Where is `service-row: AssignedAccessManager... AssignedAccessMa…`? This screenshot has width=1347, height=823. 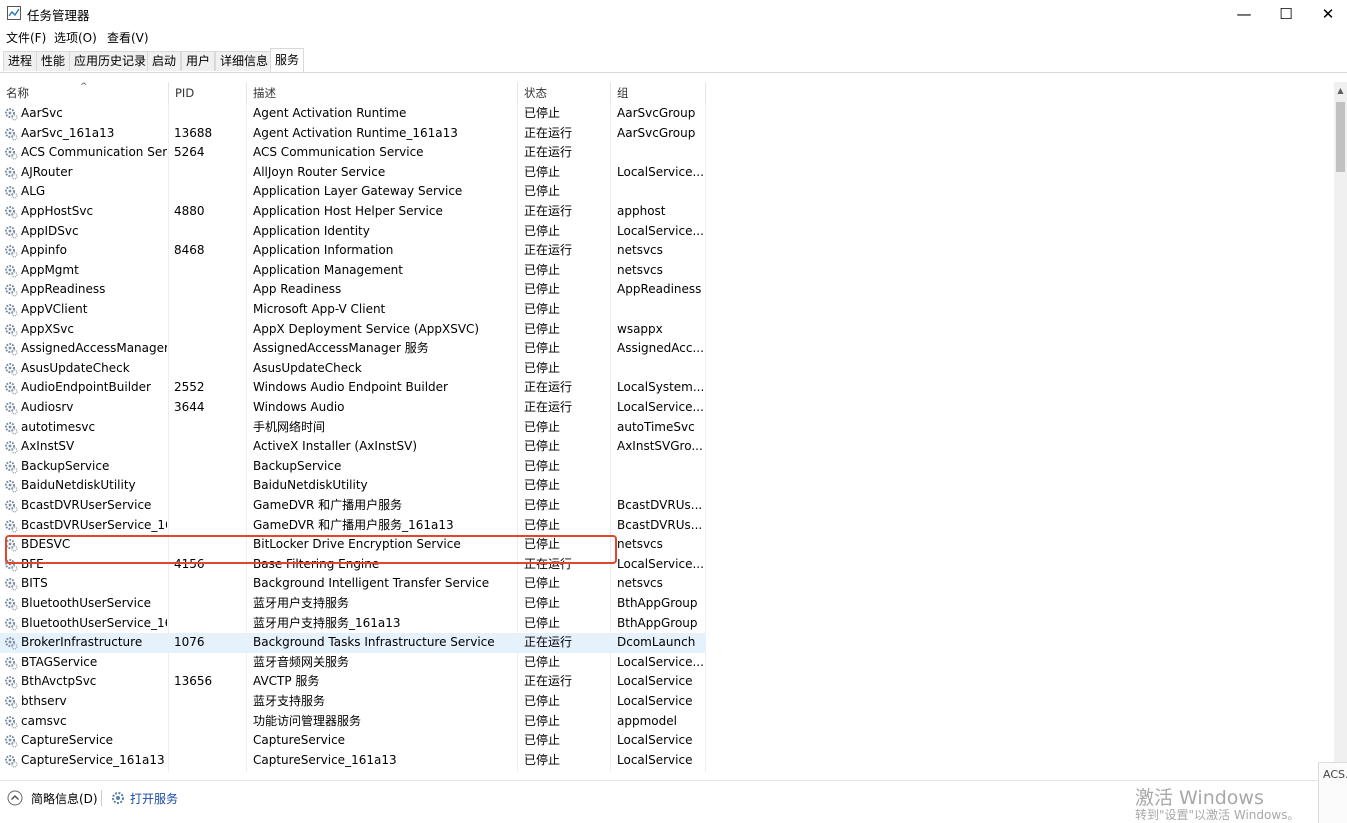 service-row: AssignedAccessManager... AssignedAccessMa… is located at coordinates (353, 349).